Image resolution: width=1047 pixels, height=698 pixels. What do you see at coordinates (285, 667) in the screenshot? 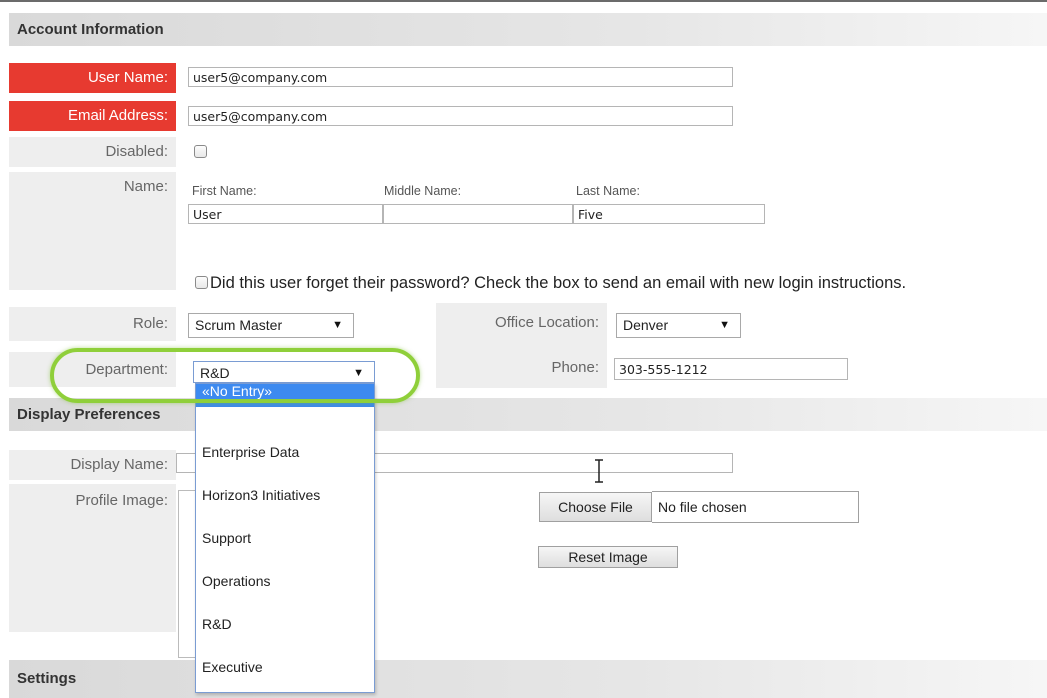
I see `department-option: Executive` at bounding box center [285, 667].